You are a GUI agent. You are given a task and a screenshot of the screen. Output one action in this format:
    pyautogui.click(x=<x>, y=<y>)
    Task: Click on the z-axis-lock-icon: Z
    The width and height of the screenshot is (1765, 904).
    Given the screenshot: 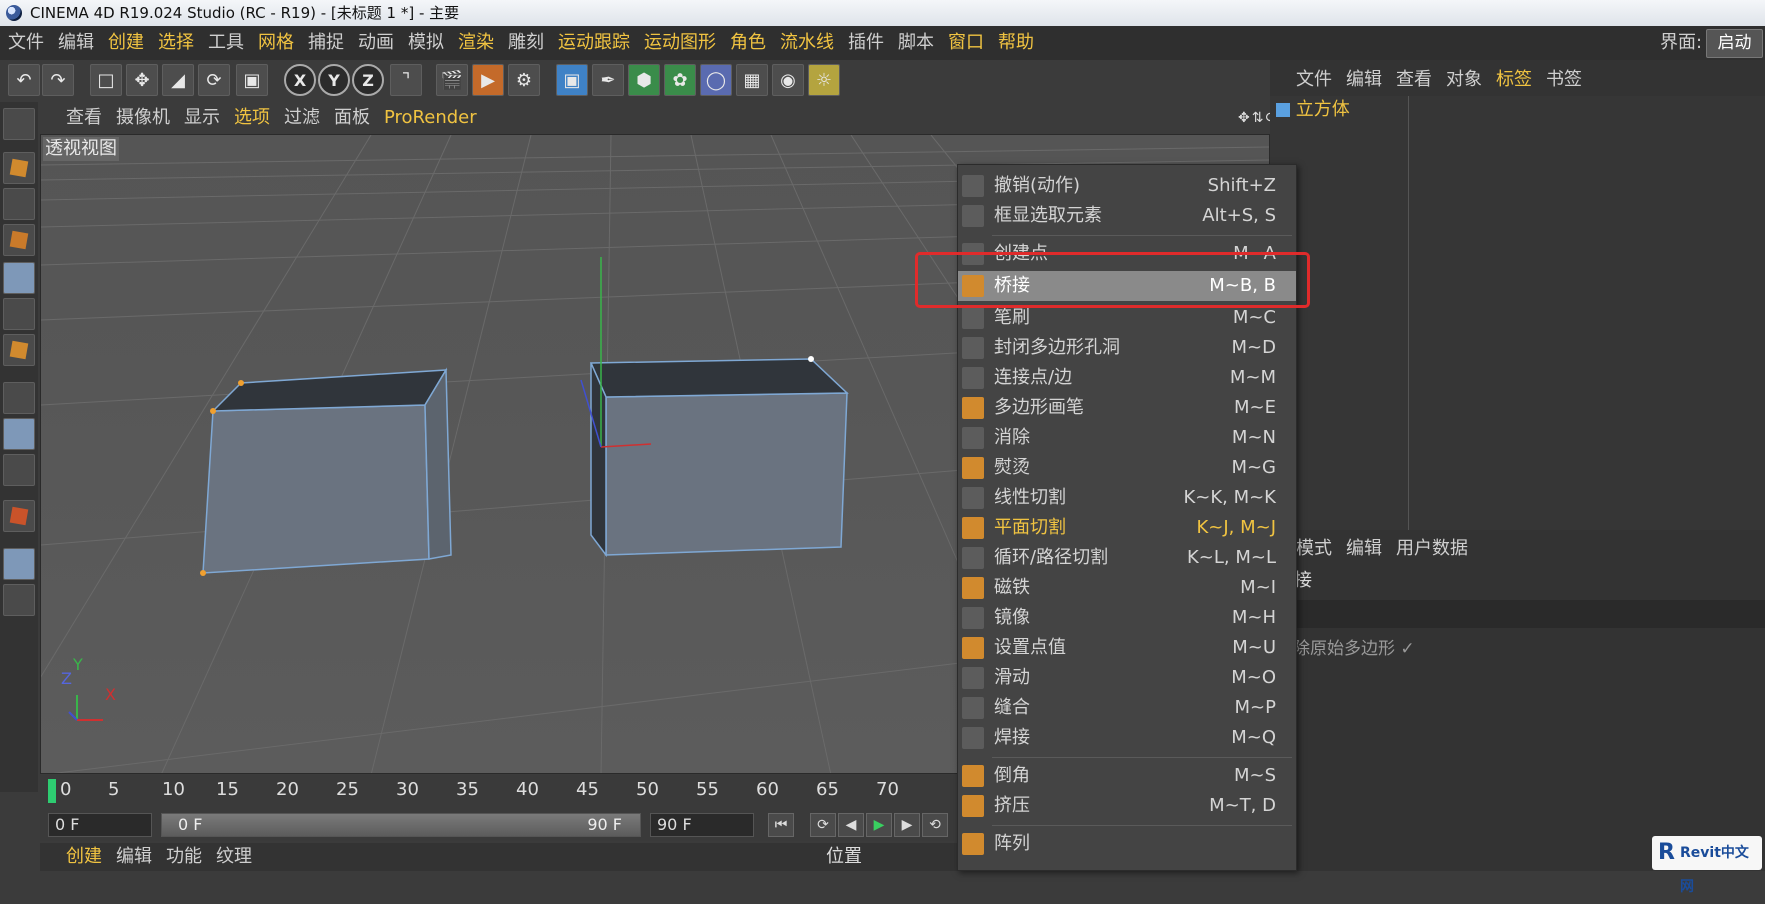 What is the action you would take?
    pyautogui.click(x=368, y=80)
    